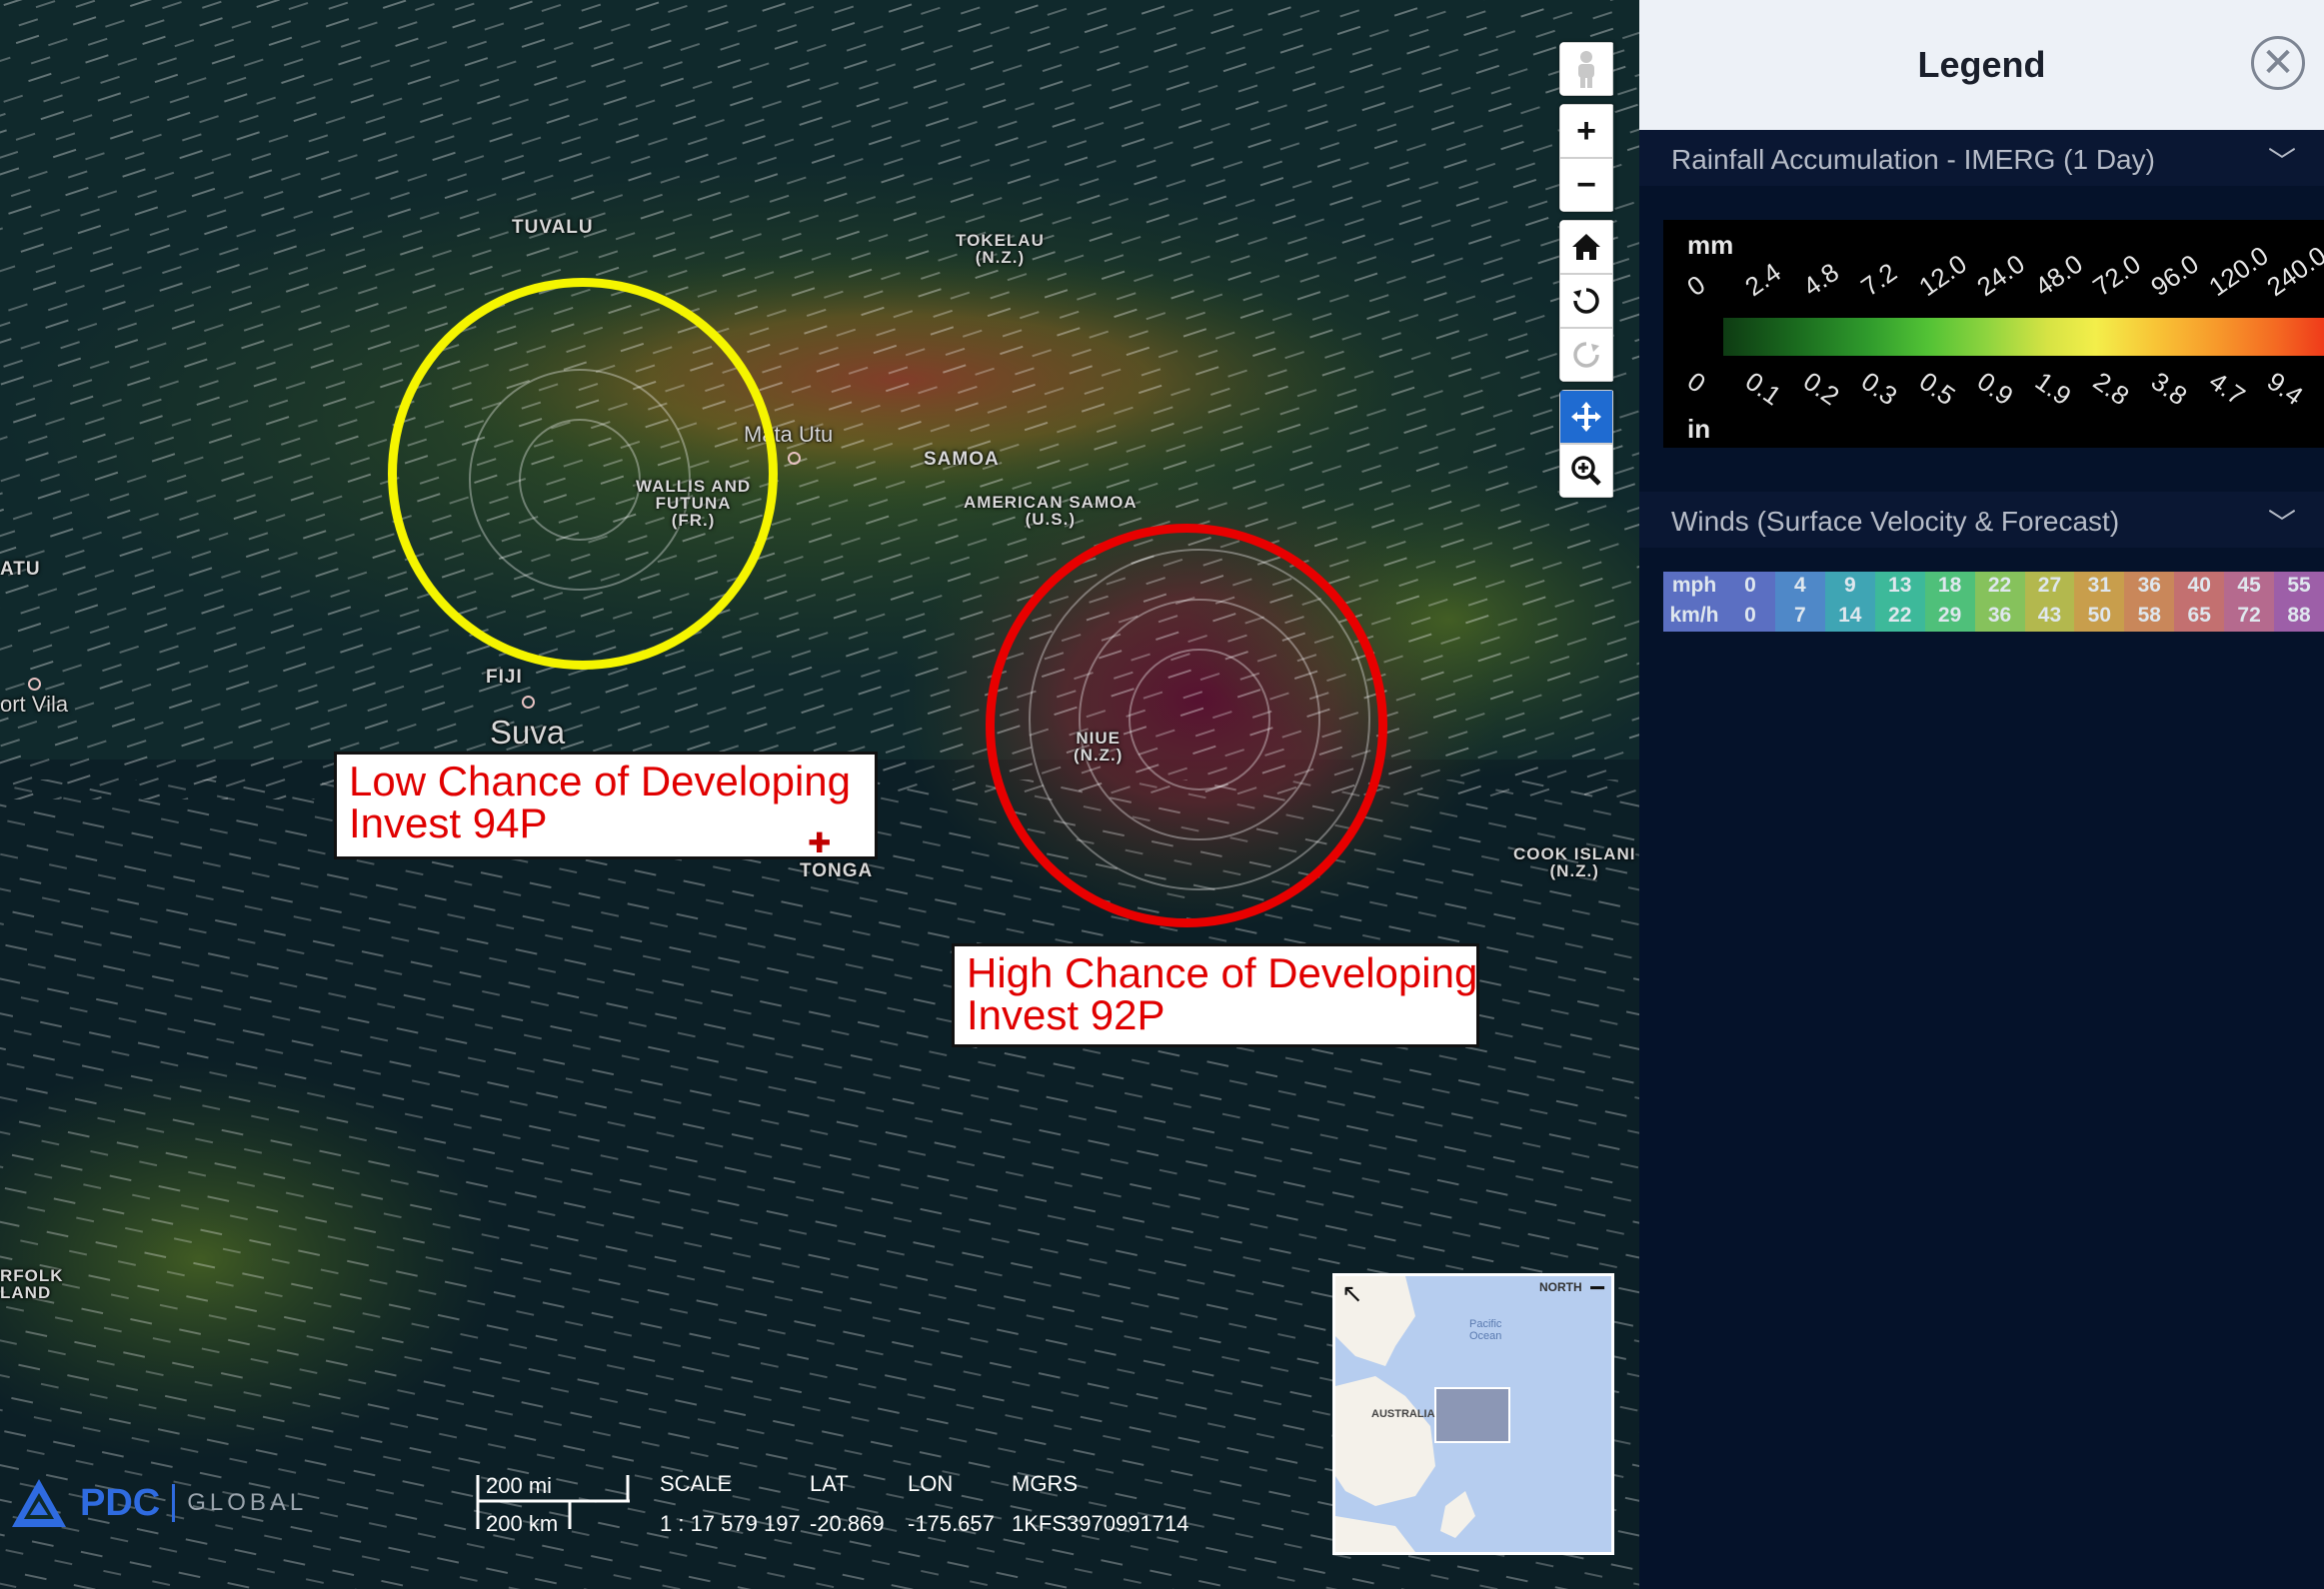 The image size is (2324, 1589). I want to click on winds-kmh-value: 43, so click(2049, 615).